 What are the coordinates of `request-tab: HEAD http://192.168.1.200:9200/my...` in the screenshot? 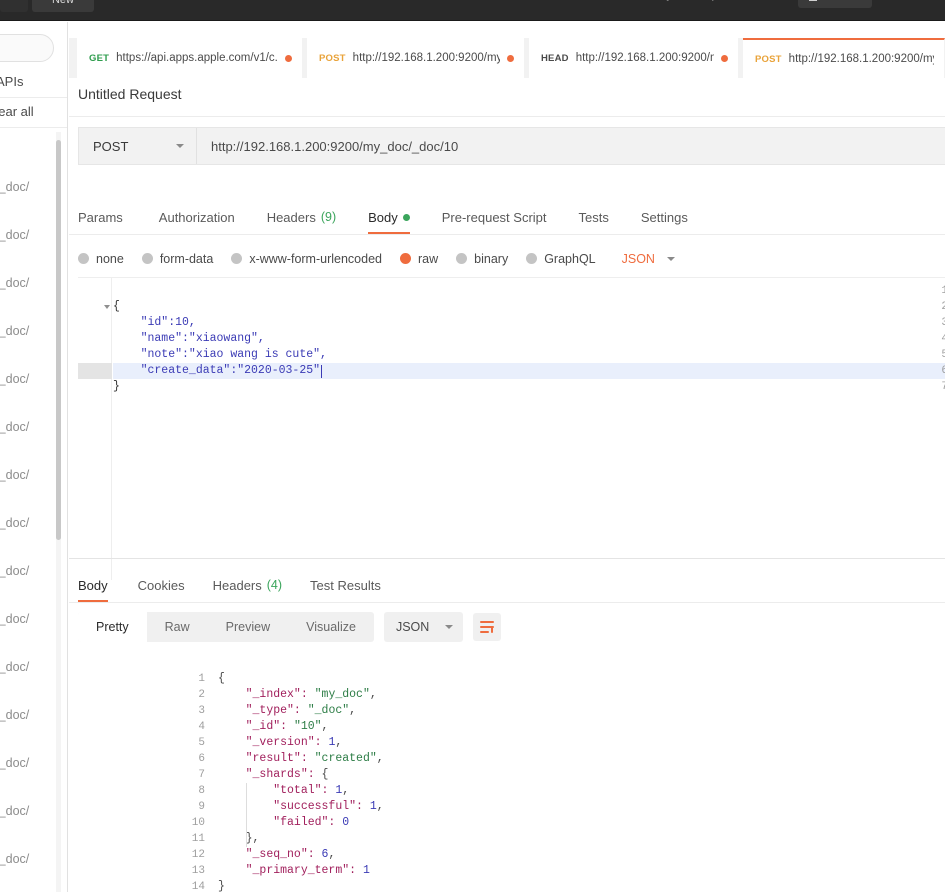 It's located at (634, 58).